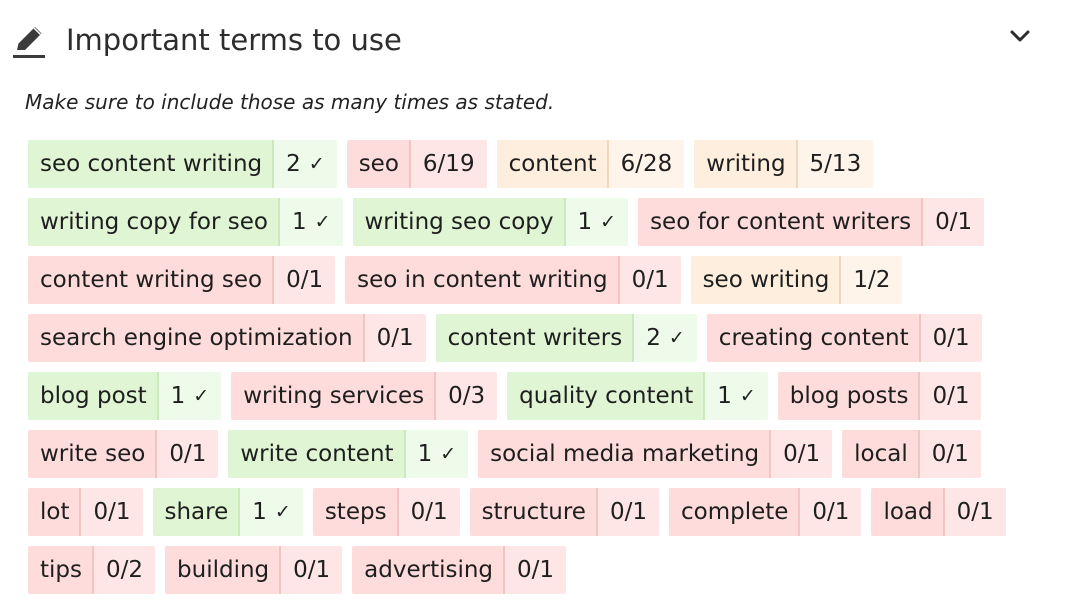 The height and width of the screenshot is (612, 1066). I want to click on term-chip: write seo 0/1, so click(123, 454).